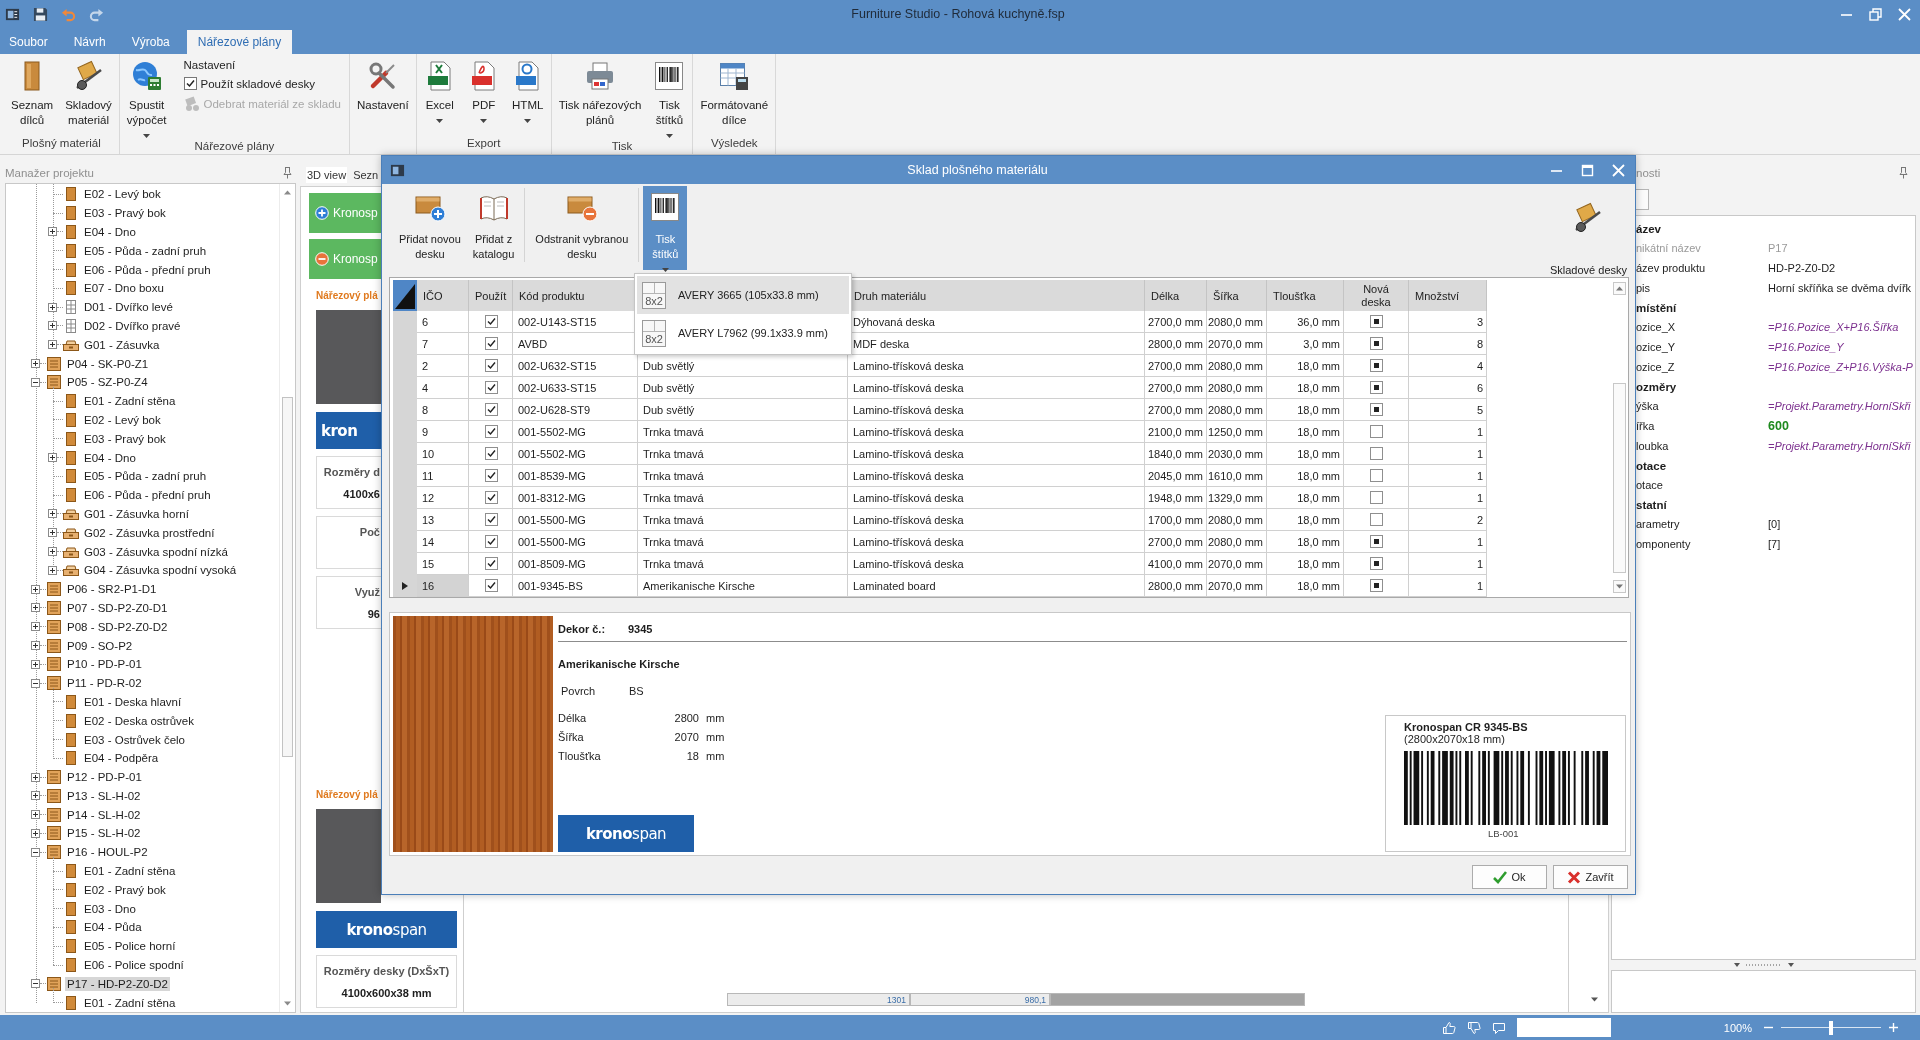  I want to click on ribbon-button: Tisk štítků, so click(669, 99).